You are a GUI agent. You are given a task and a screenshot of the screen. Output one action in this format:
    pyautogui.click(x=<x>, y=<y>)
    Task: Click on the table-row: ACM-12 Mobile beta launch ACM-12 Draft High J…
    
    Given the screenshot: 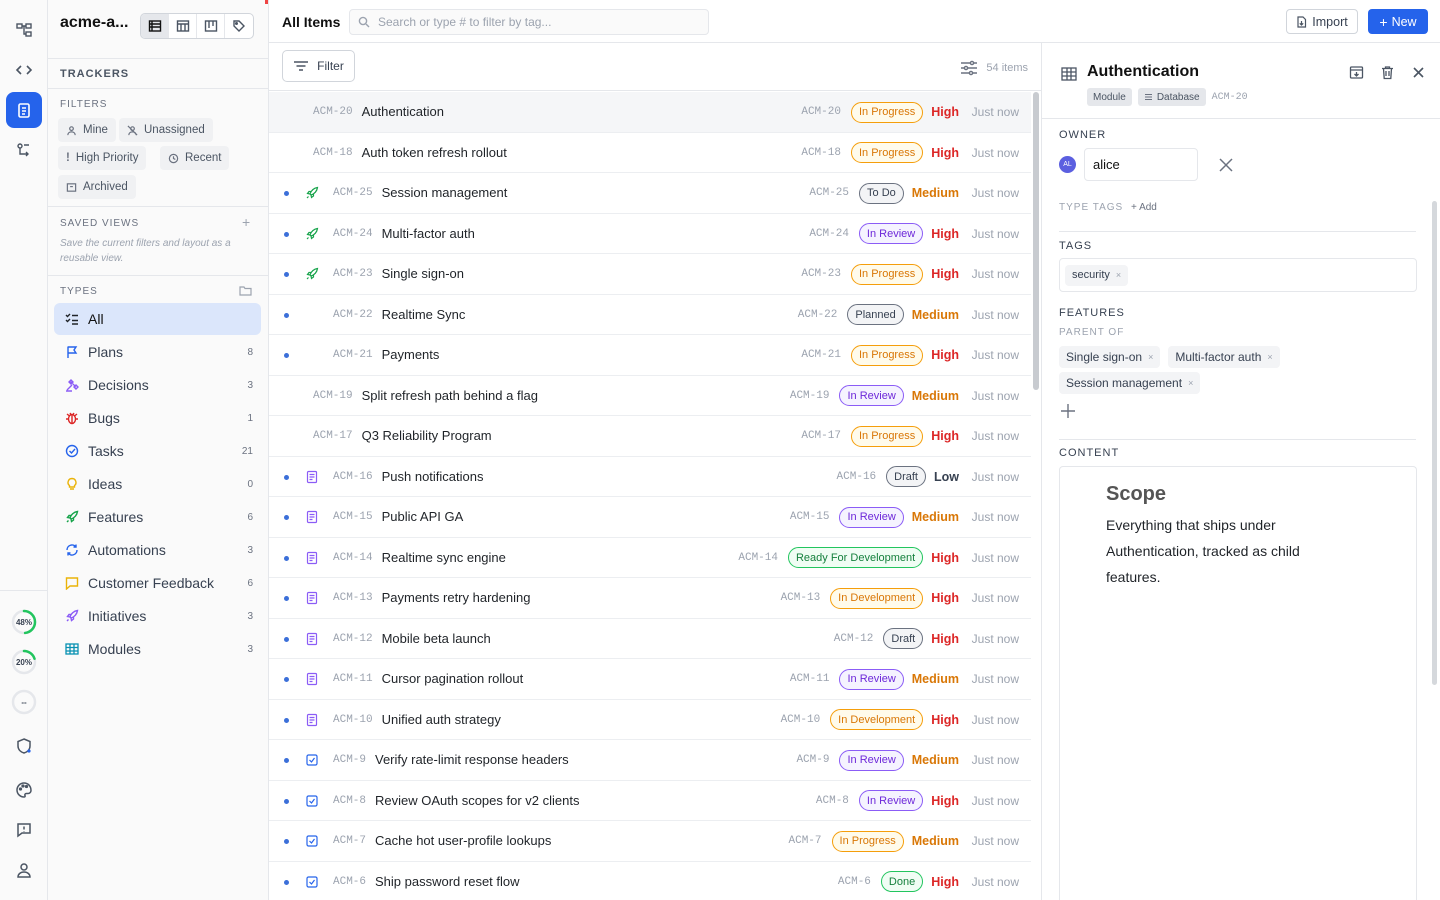 What is the action you would take?
    pyautogui.click(x=650, y=639)
    